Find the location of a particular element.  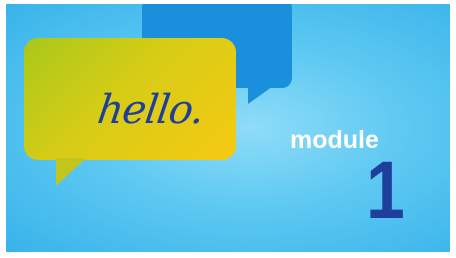

back-speech-bubble-tail is located at coordinates (262, 94).